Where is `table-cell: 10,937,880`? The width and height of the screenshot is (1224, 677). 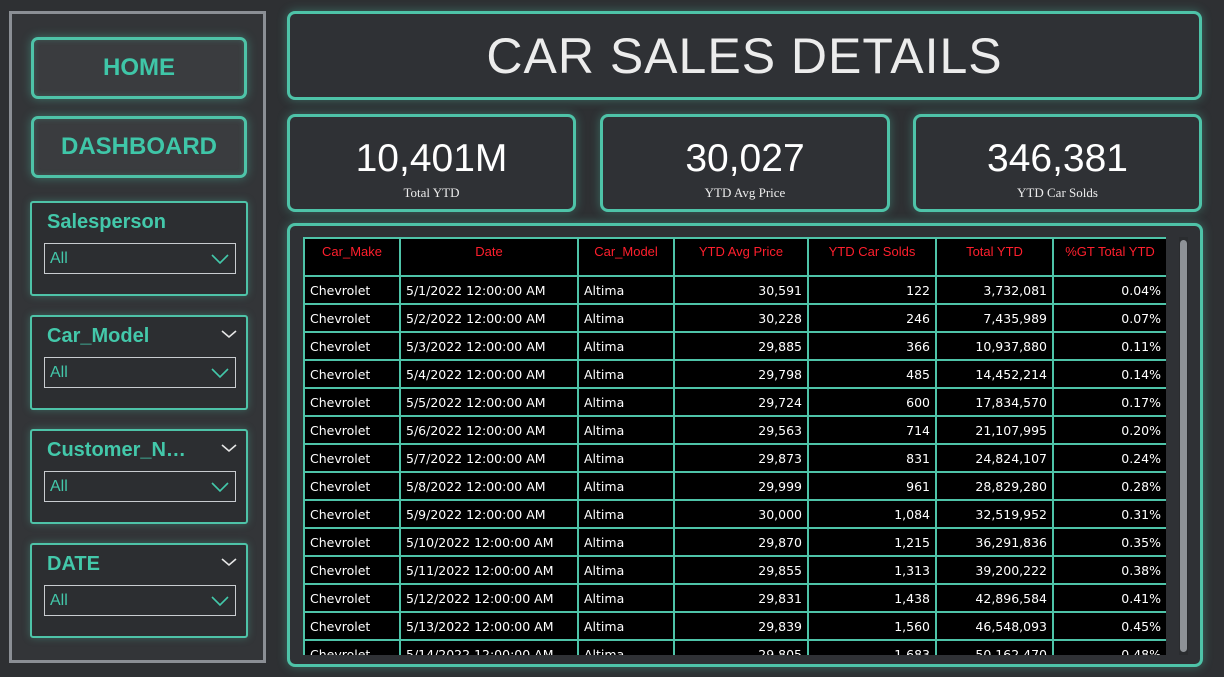
table-cell: 10,937,880 is located at coordinates (994, 346).